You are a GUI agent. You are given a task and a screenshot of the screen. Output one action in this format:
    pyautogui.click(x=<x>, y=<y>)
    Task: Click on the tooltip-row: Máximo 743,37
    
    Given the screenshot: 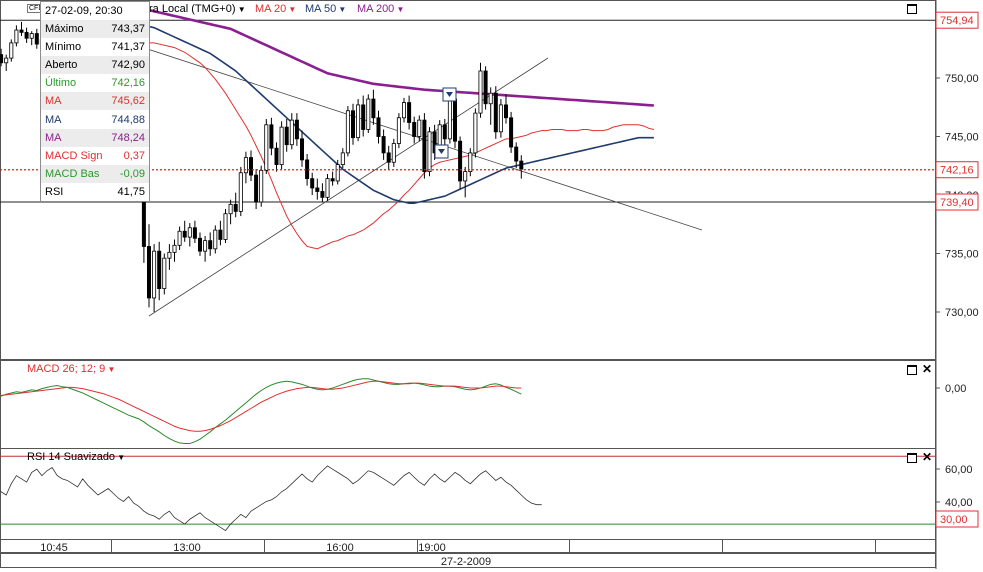 What is the action you would take?
    pyautogui.click(x=95, y=29)
    